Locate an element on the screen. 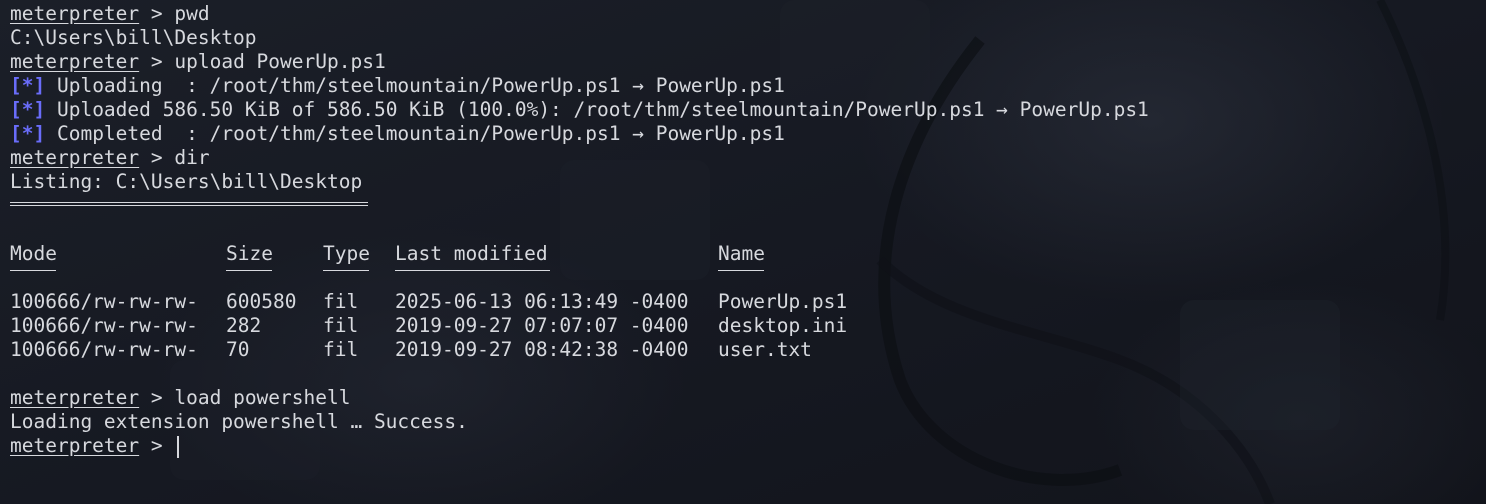 This screenshot has height=504, width=1486. cell-modified: 2019-09-27 08:42:38 -0400 is located at coordinates (542, 349).